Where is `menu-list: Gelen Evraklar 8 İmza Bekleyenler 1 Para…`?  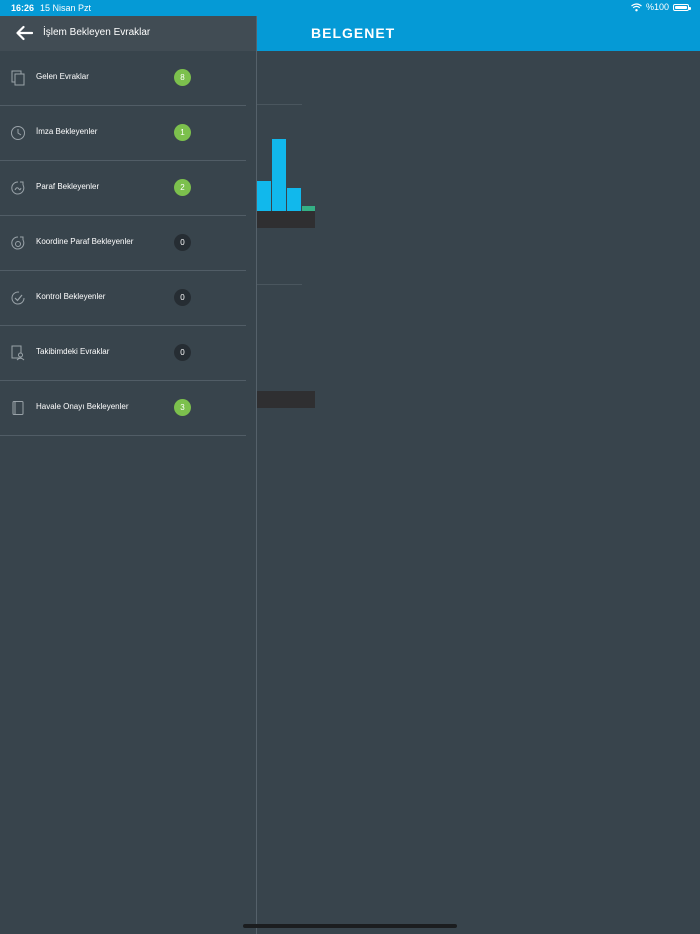 menu-list: Gelen Evraklar 8 İmza Bekleyenler 1 Para… is located at coordinates (123, 243).